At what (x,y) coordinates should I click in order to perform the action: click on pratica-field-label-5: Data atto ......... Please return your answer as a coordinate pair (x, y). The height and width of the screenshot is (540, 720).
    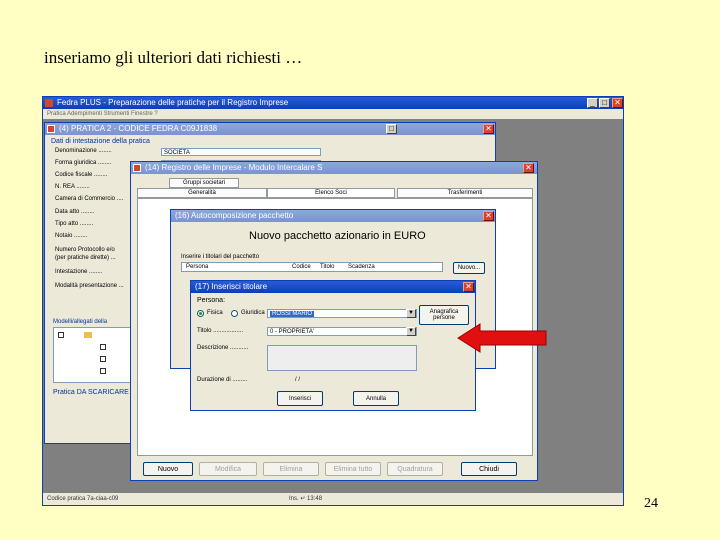
    Looking at the image, I should click on (75, 212).